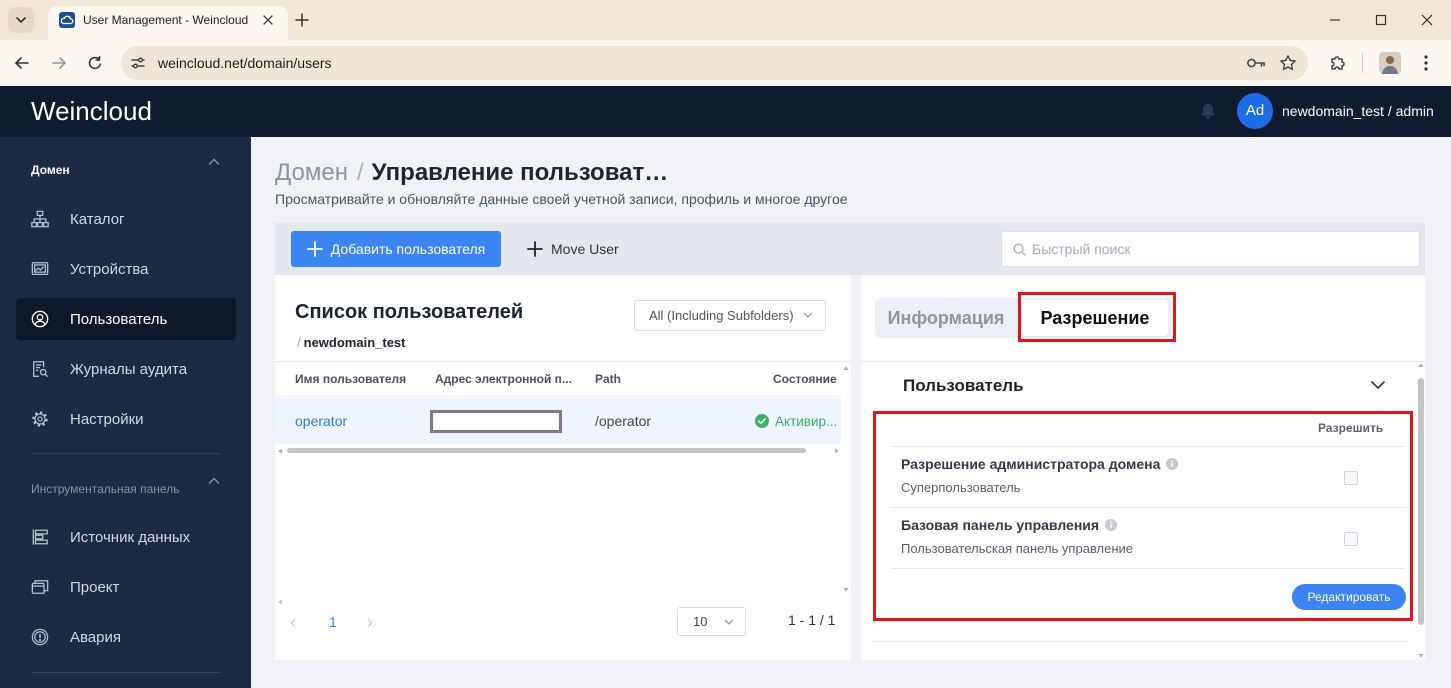  Describe the element at coordinates (1381, 20) in the screenshot. I see `maximize-icon` at that location.